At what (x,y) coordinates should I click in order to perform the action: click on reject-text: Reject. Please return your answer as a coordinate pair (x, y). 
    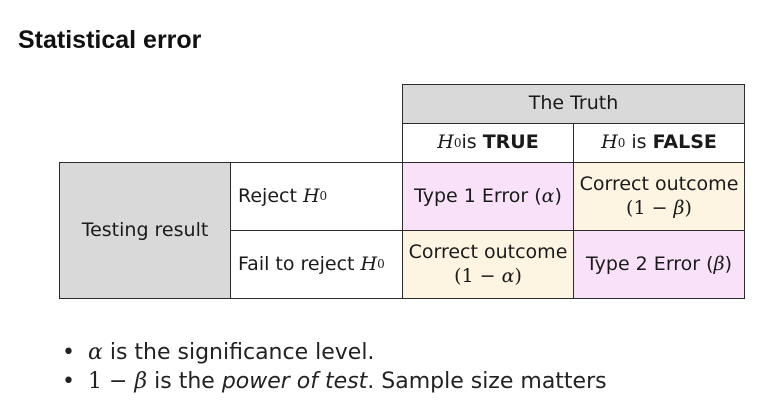
    Looking at the image, I should click on (267, 195).